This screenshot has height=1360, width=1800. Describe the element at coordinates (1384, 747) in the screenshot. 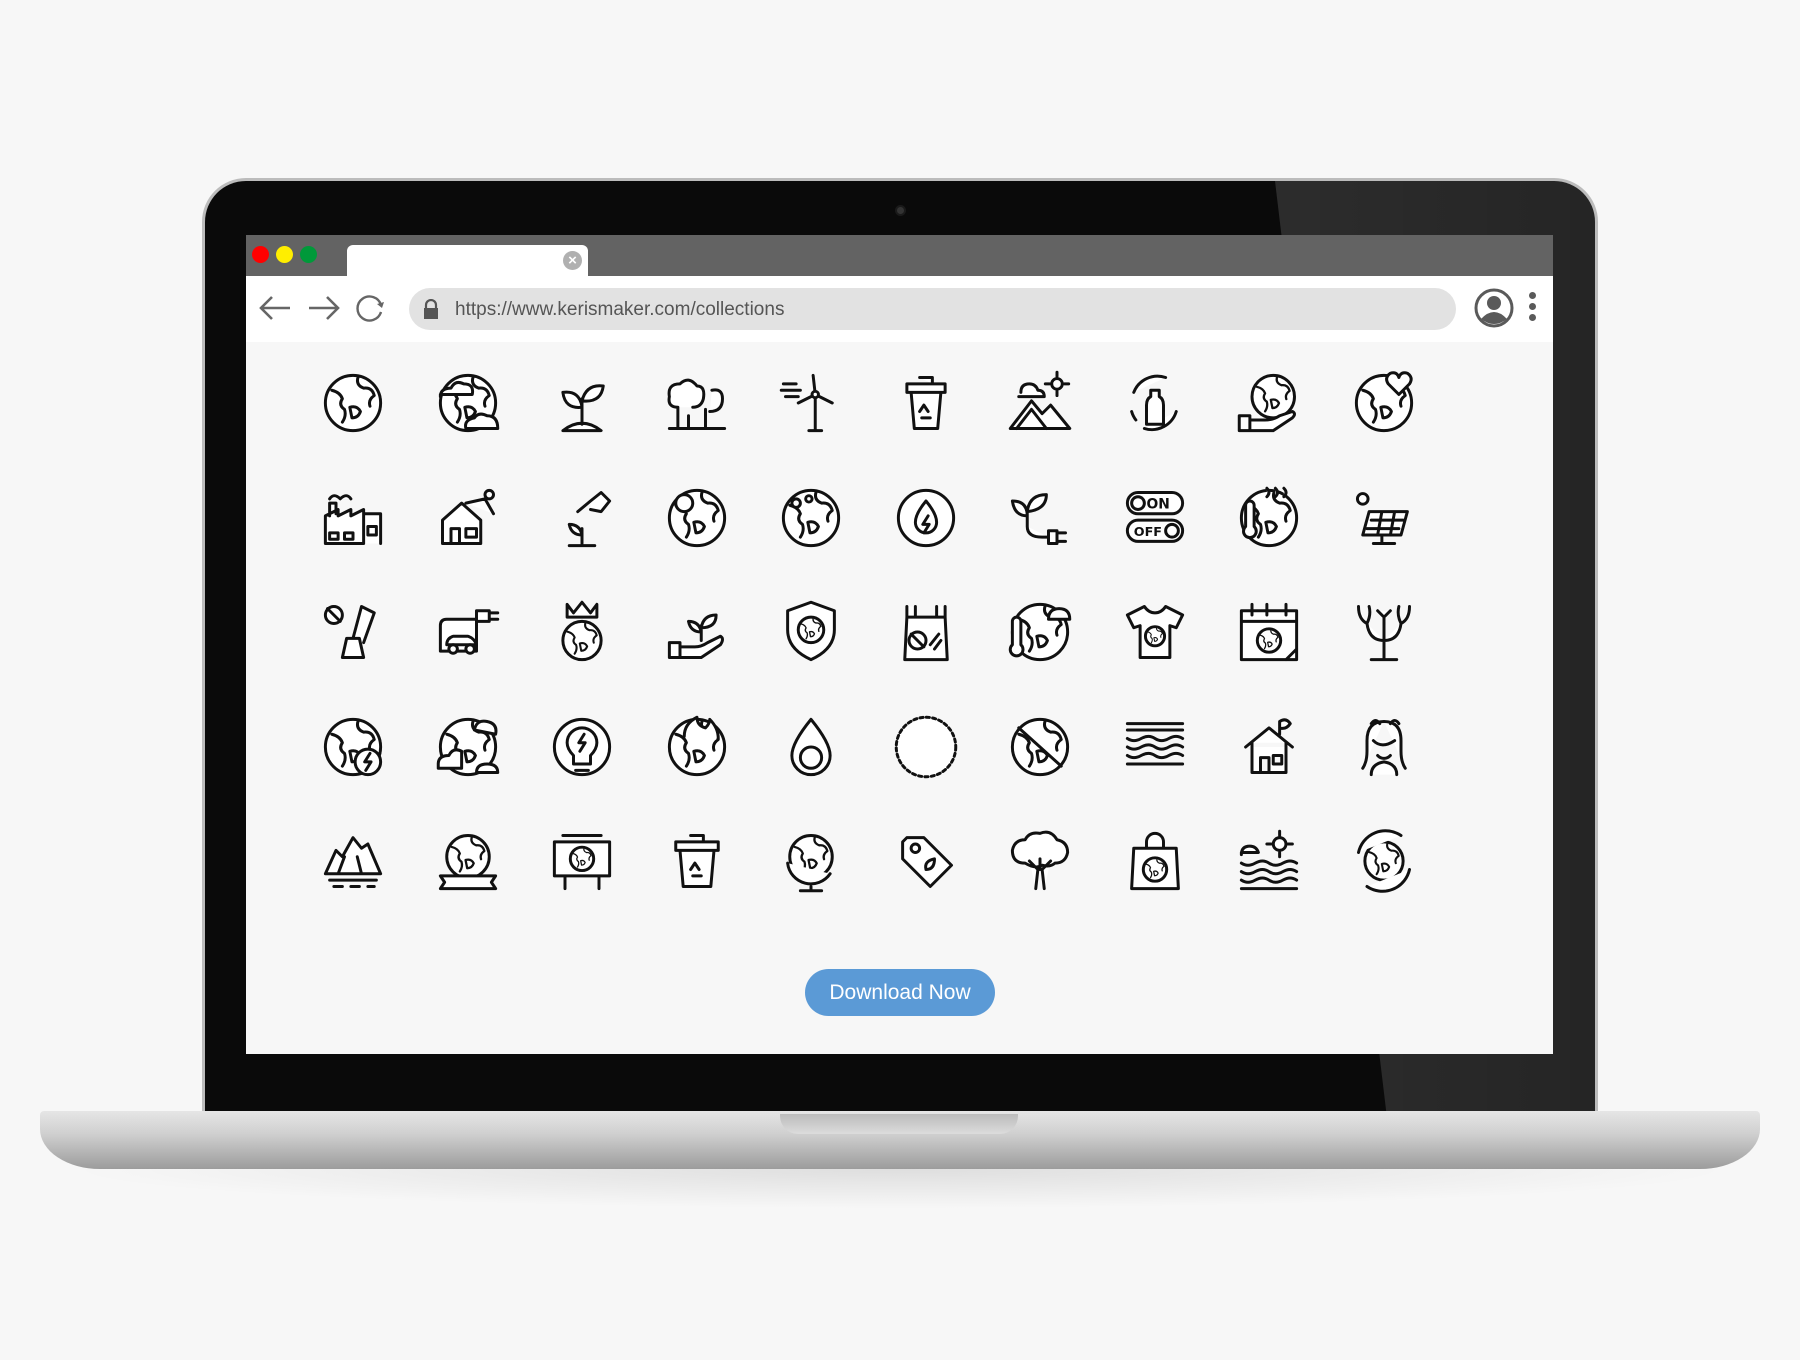

I see `mother-nature-icon` at that location.